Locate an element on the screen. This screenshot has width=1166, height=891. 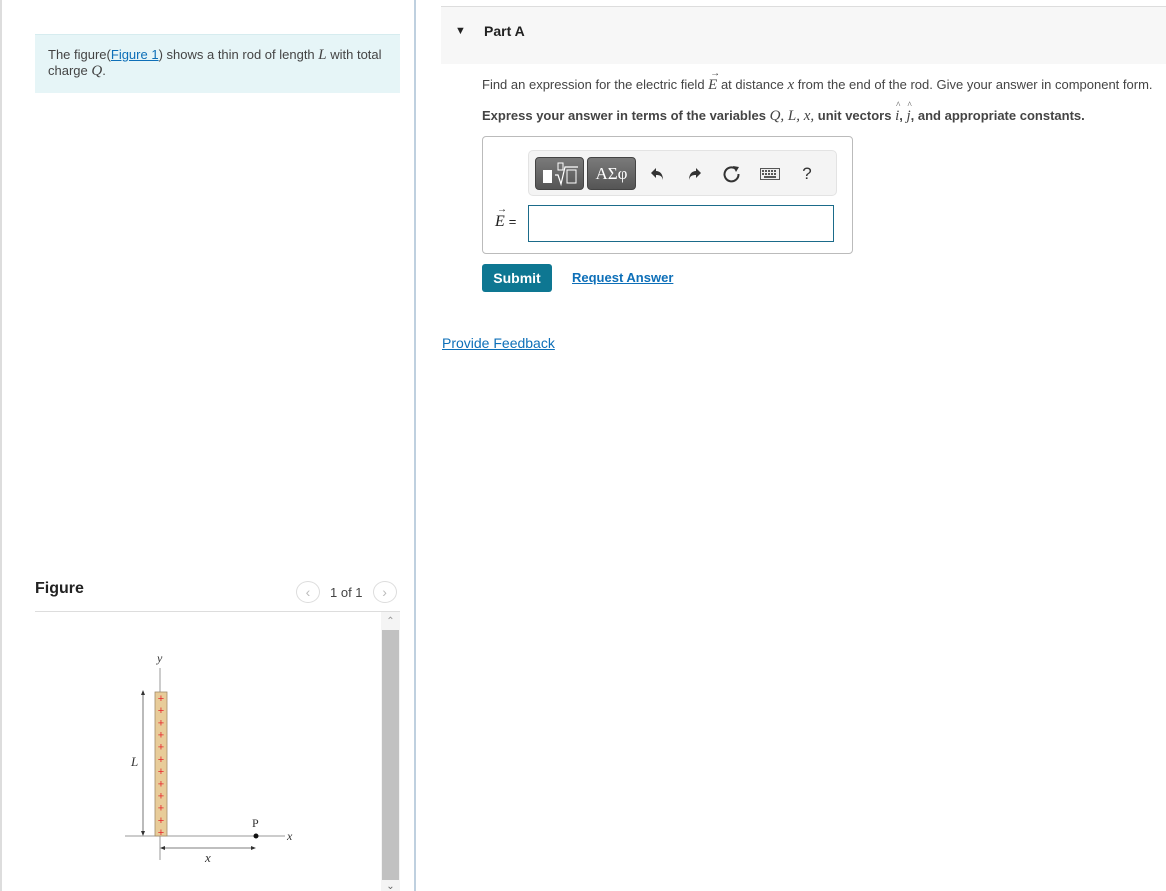
intro-prefix: The figure( is located at coordinates (79, 54).